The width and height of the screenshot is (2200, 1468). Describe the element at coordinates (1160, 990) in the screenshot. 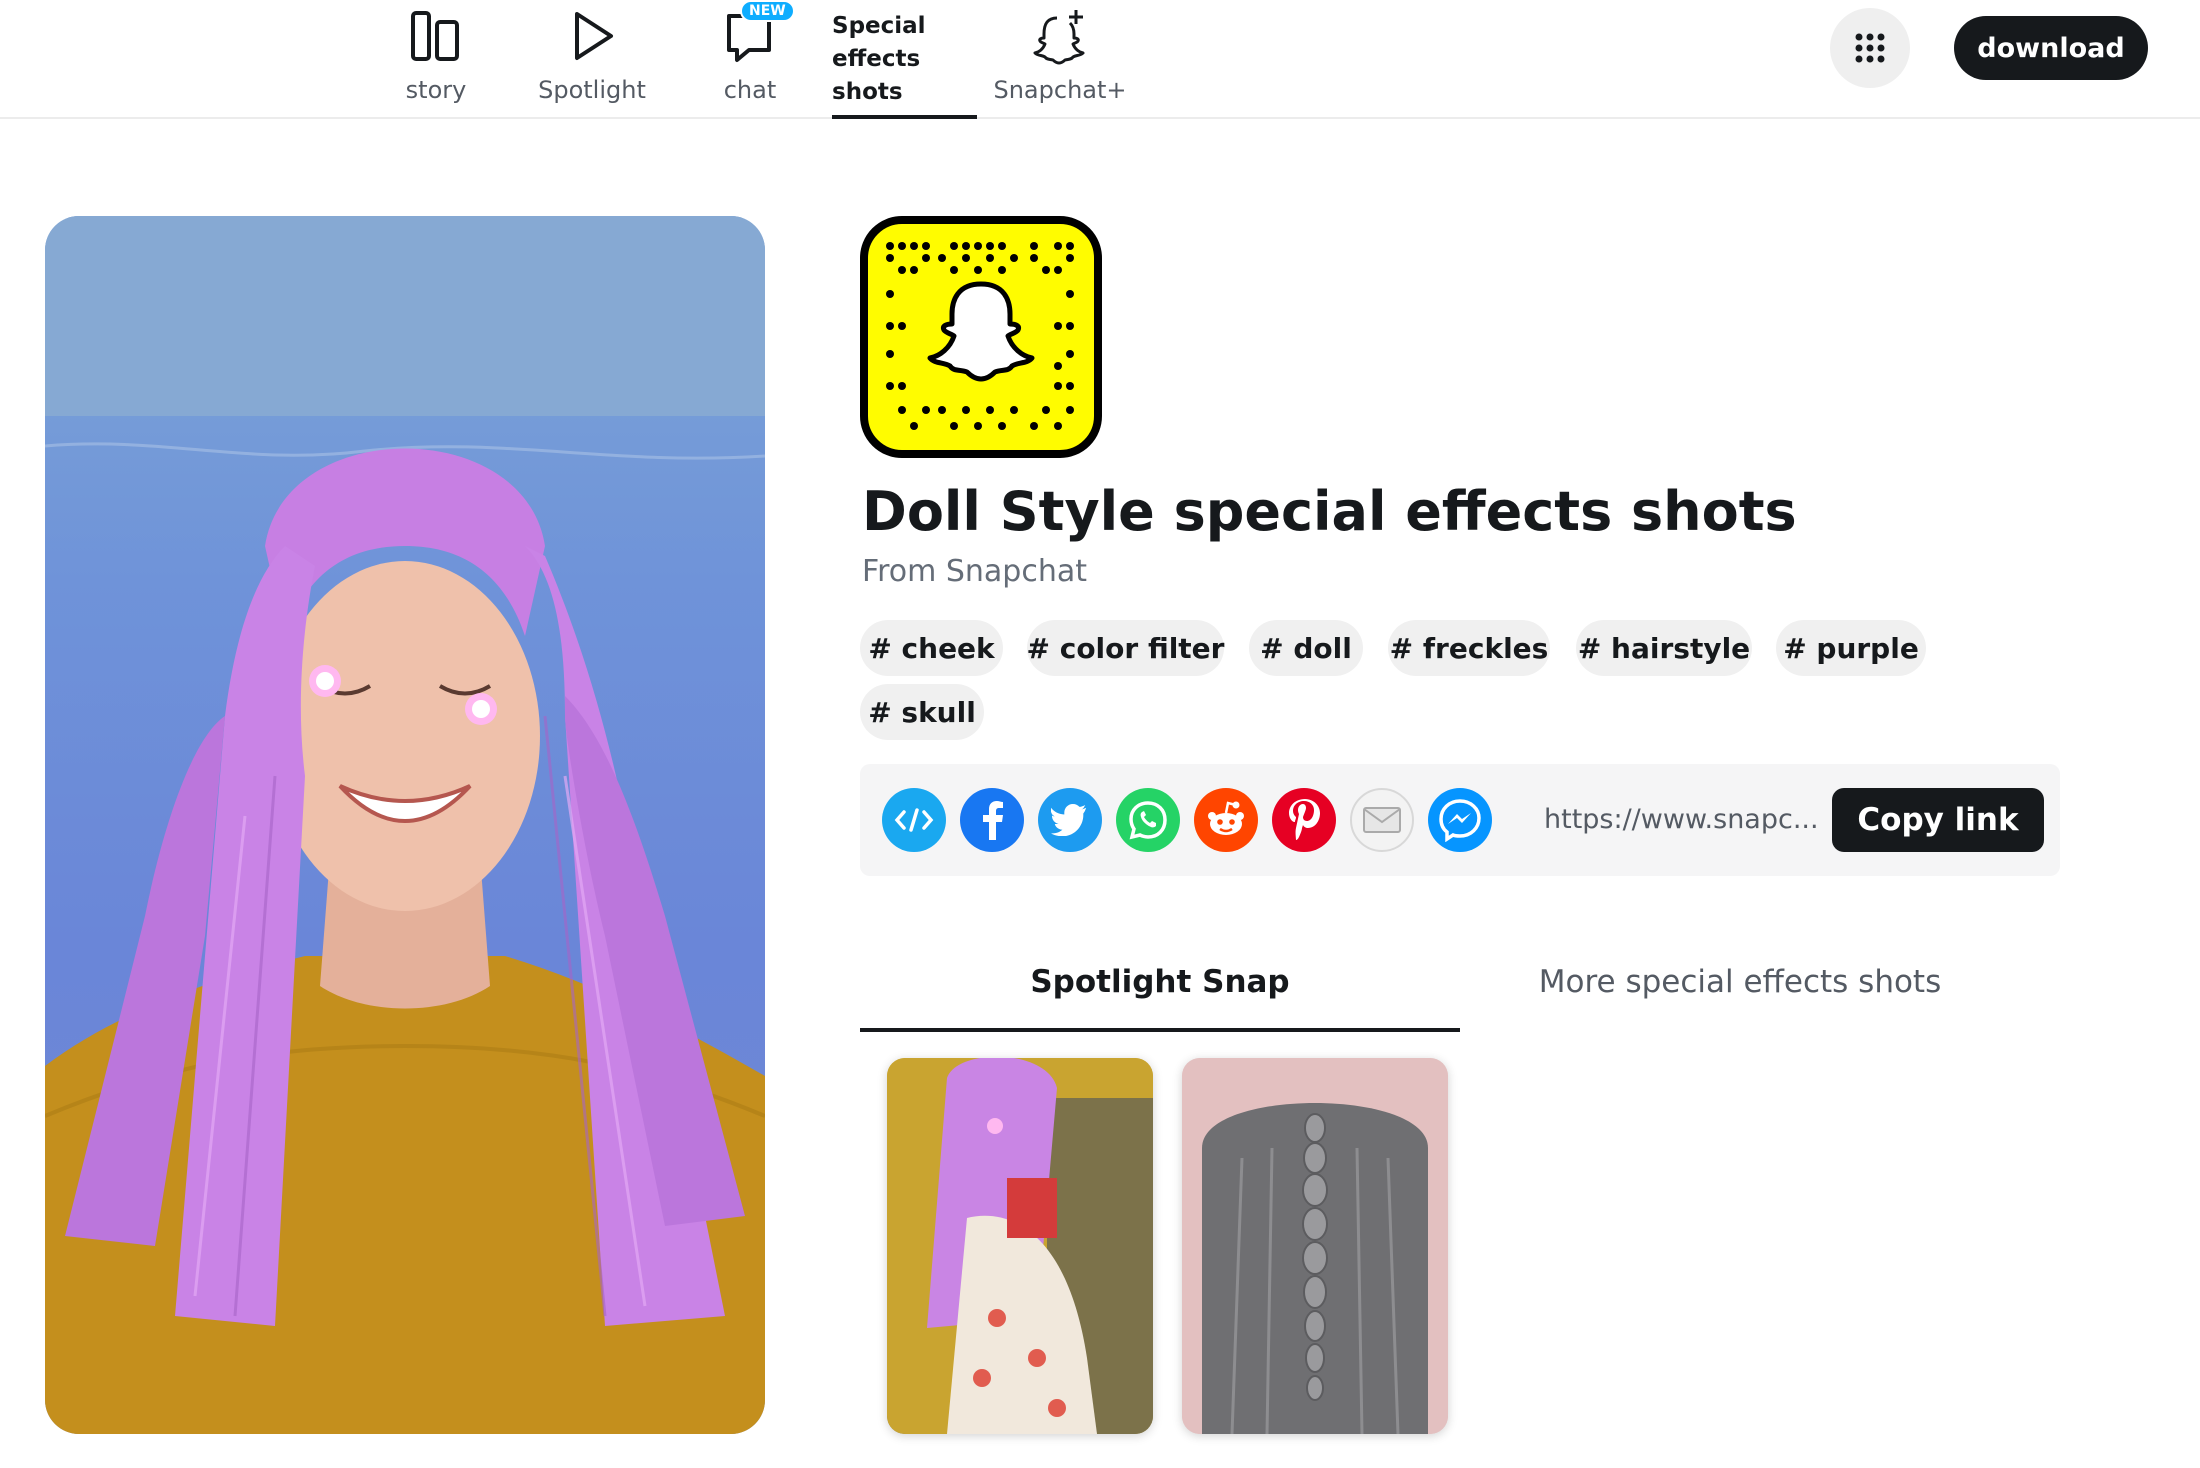

I see `tab-spotlight-snap: Spotlight Snap` at that location.